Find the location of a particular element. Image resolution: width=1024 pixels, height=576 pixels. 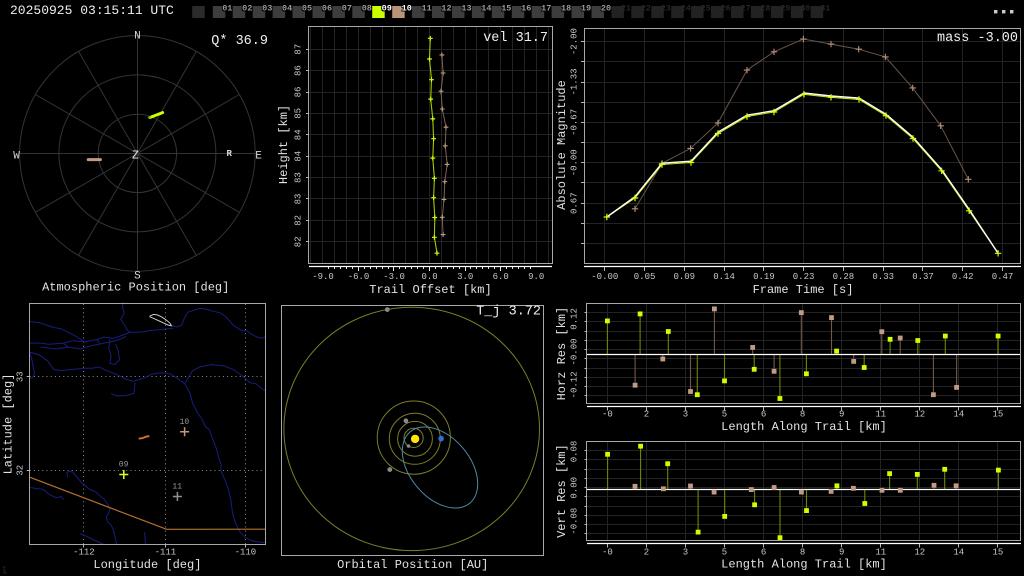

svg-text: Height [km] is located at coordinates (284, 144).